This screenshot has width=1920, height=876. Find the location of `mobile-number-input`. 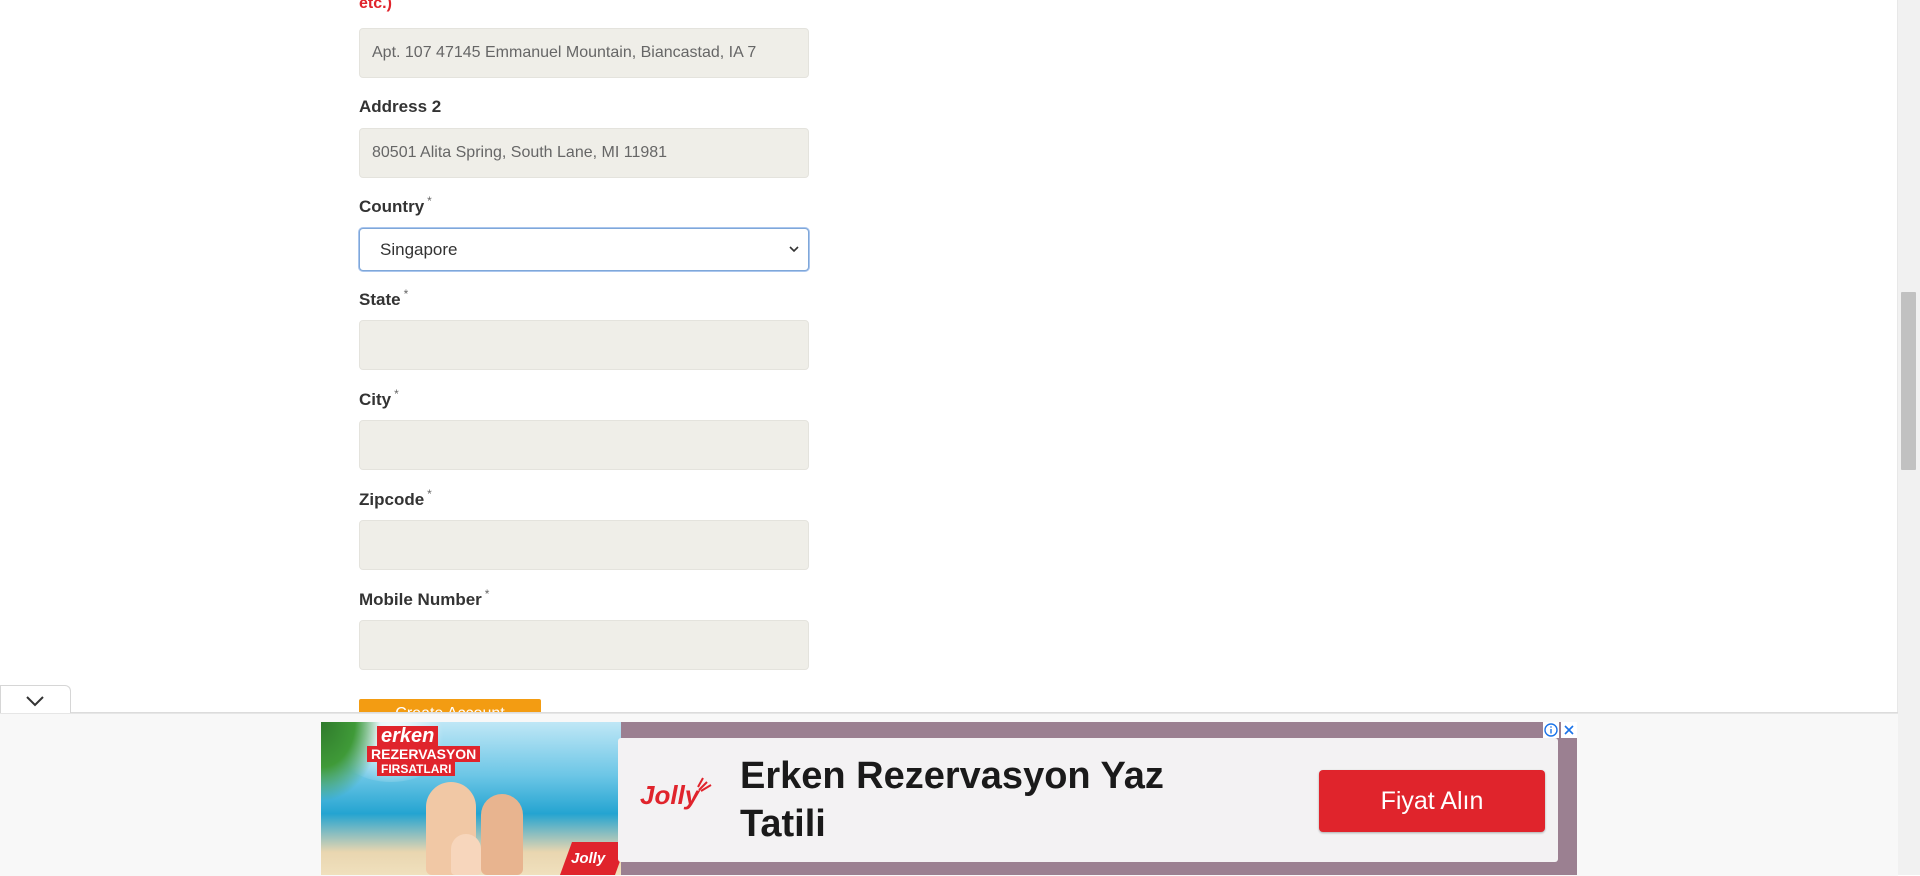

mobile-number-input is located at coordinates (584, 645).